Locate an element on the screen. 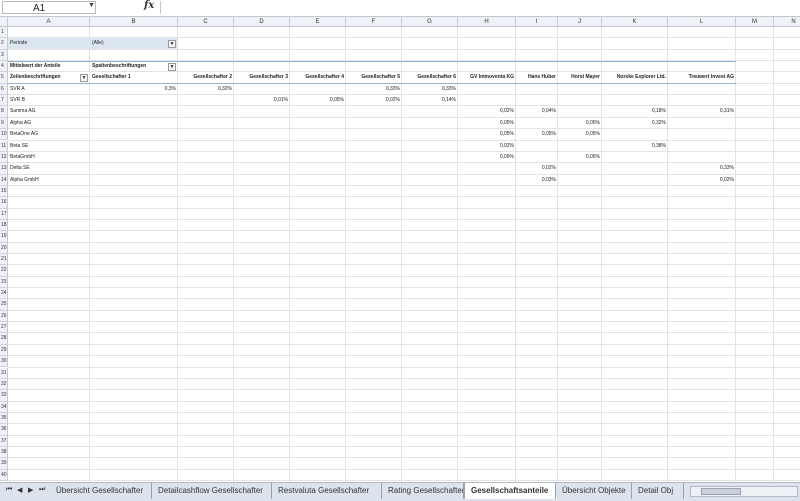 Image resolution: width=800 pixels, height=501 pixels. pivot-row-label-cell: Alpha AG is located at coordinates (49, 123).